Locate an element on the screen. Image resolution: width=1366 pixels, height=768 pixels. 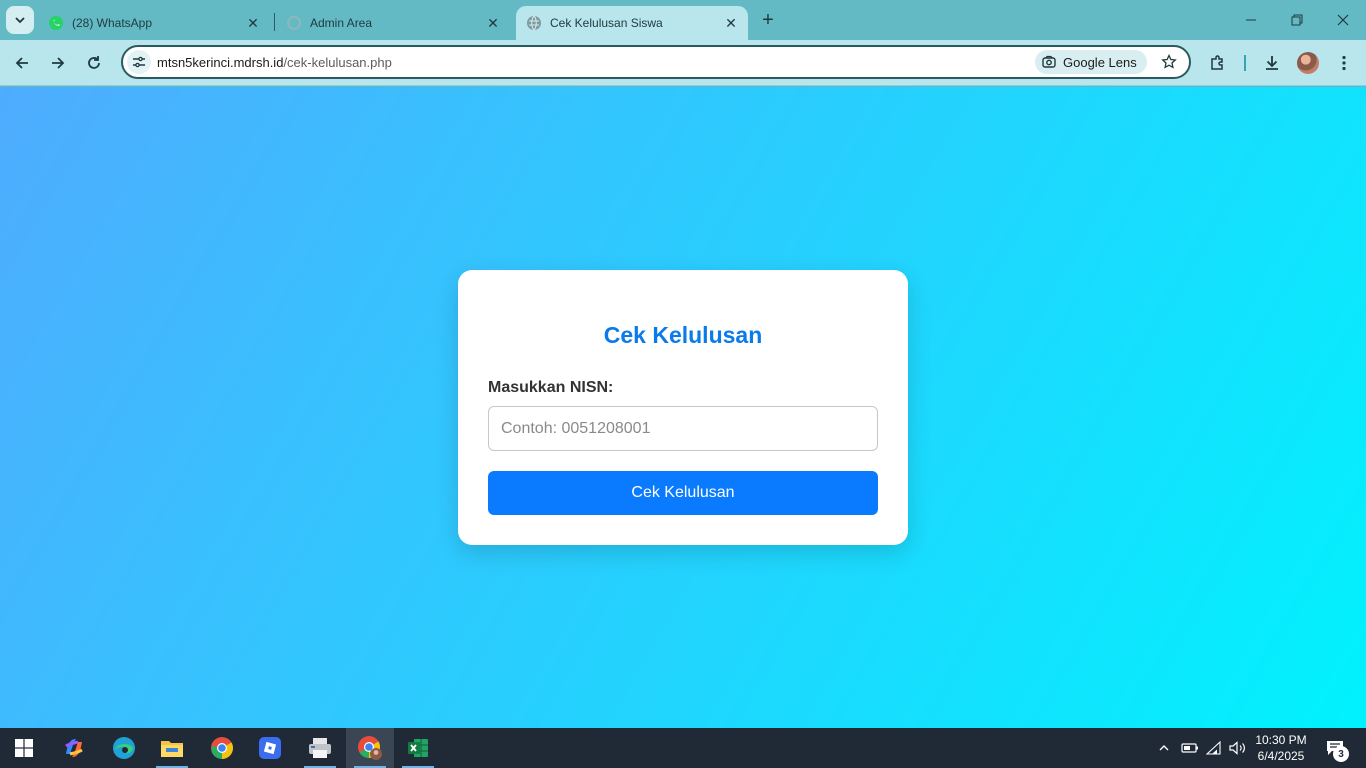
star-icon is located at coordinates (1169, 61).